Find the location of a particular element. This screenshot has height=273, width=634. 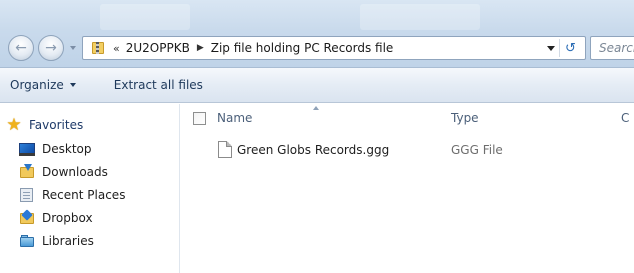

sidebar-item-libraries: Libraries is located at coordinates (109, 241).